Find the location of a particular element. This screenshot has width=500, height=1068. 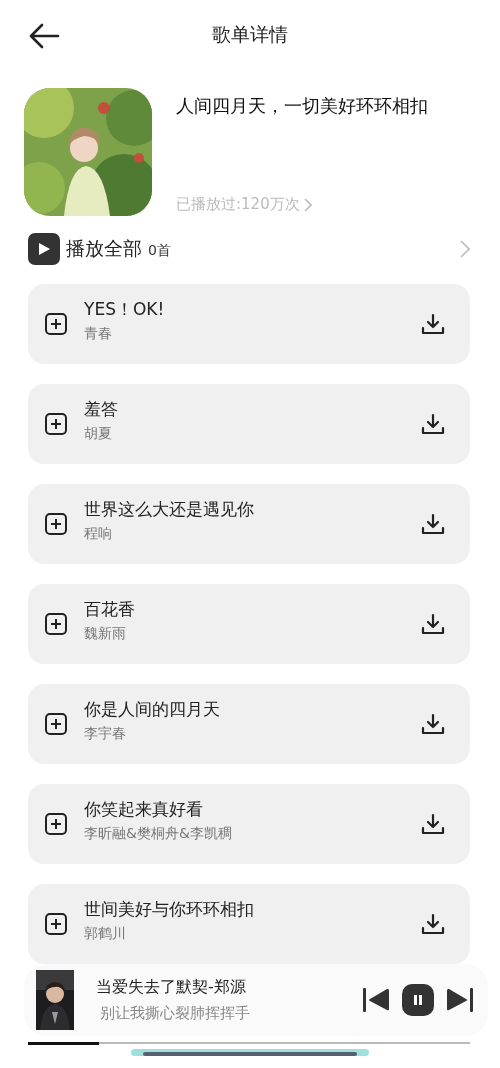

song-card: 羞答 胡夏 is located at coordinates (249, 423).